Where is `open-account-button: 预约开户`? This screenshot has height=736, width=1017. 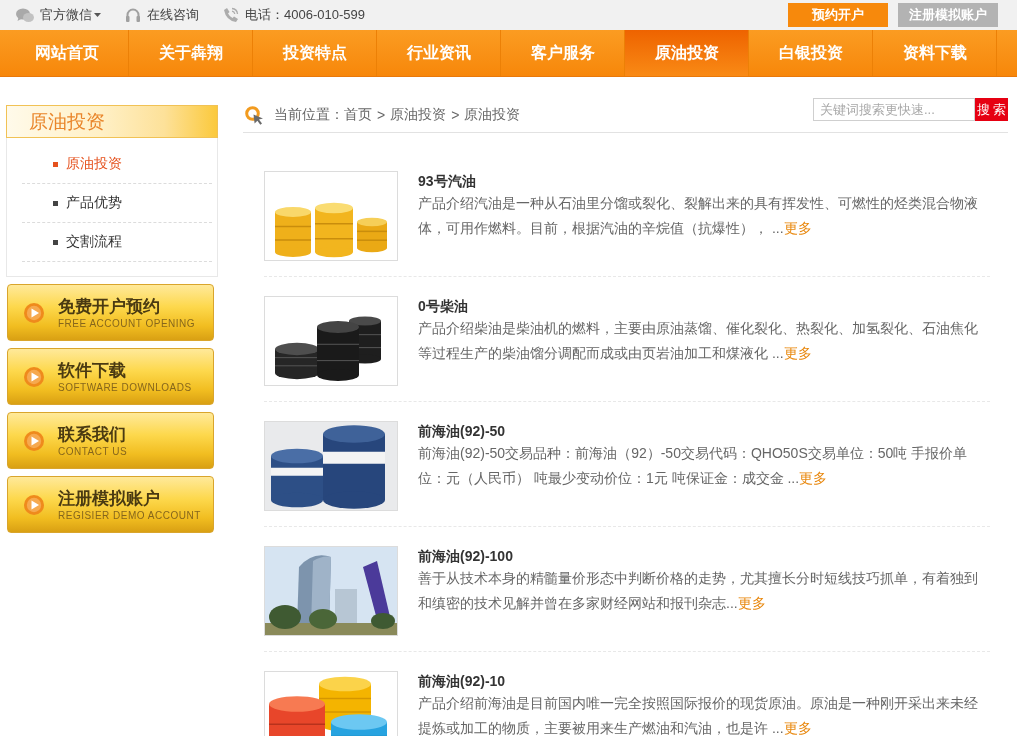 open-account-button: 预约开户 is located at coordinates (838, 15).